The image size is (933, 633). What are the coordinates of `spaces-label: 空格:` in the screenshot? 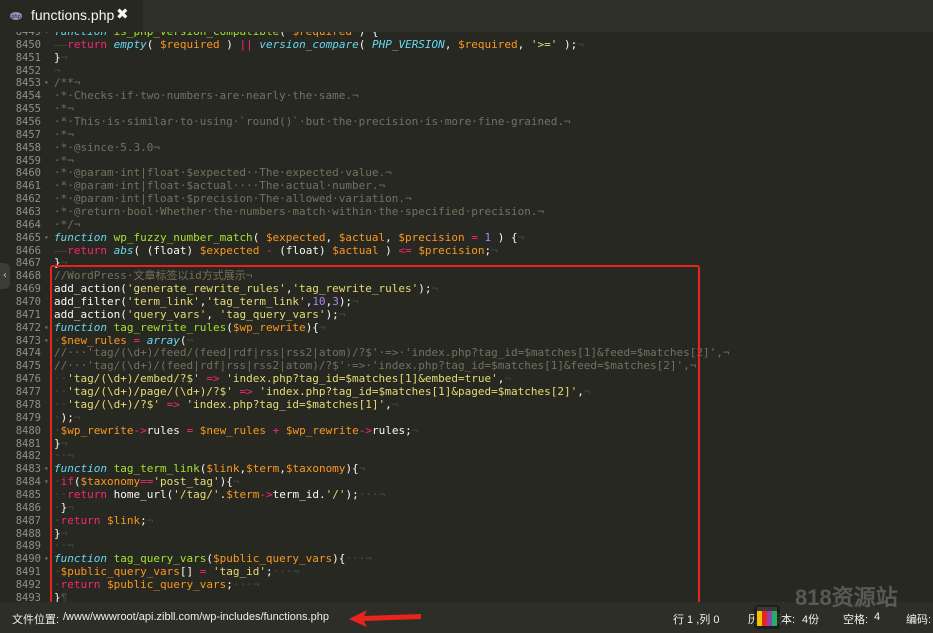 It's located at (855, 619).